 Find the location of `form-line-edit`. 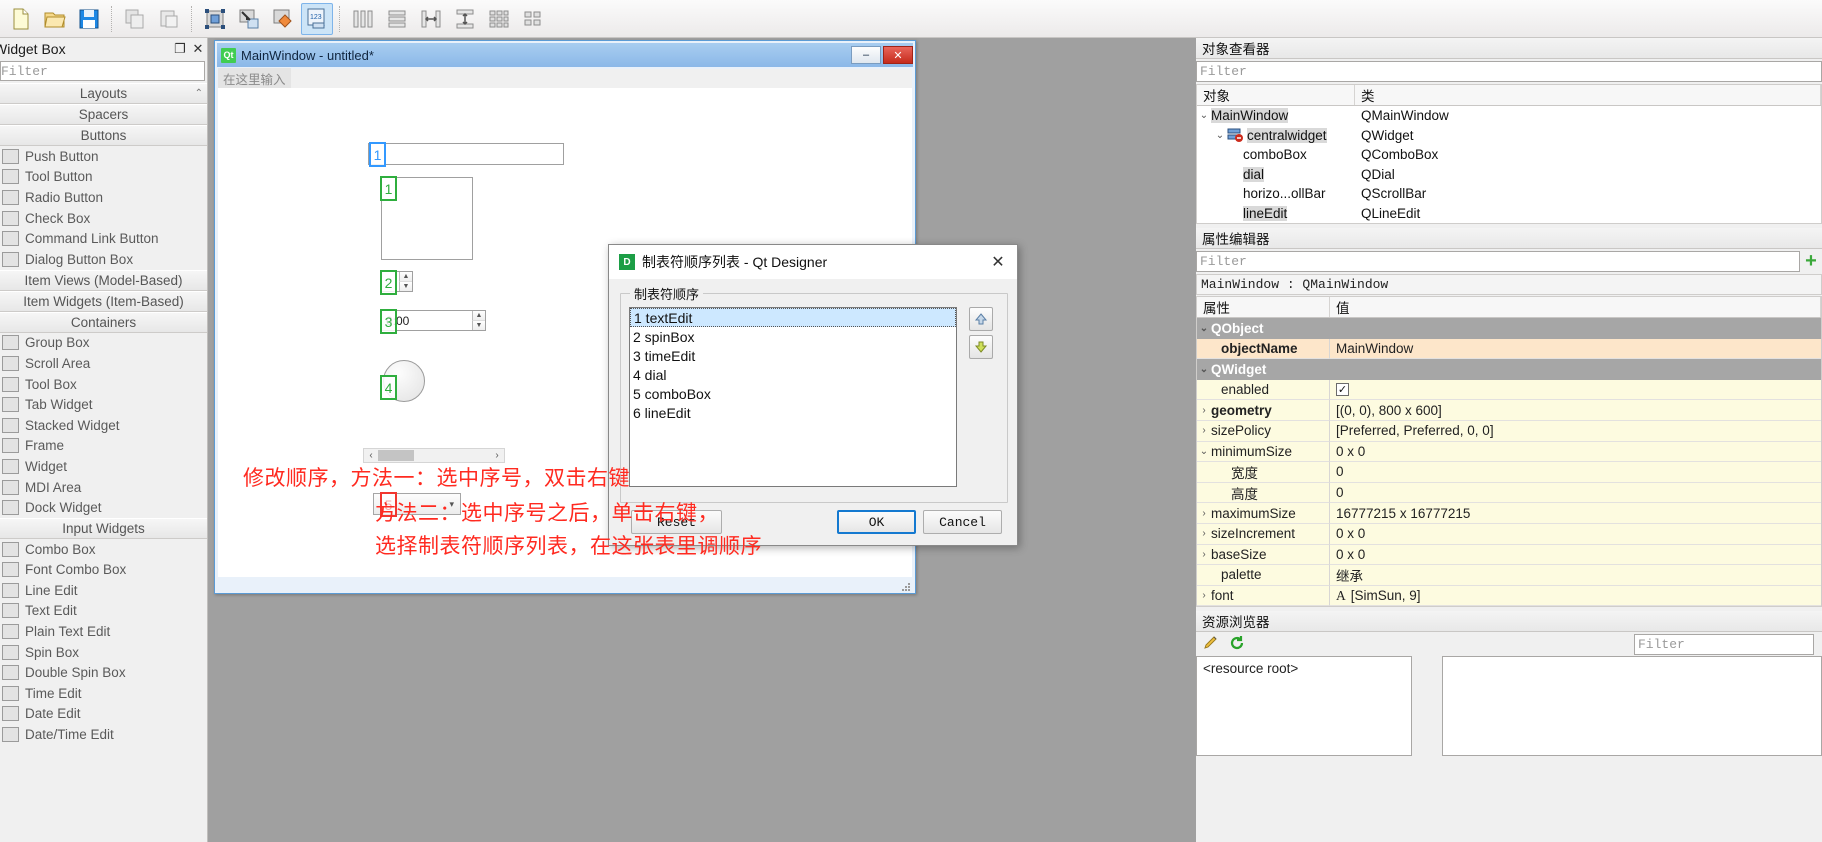

form-line-edit is located at coordinates (466, 154).